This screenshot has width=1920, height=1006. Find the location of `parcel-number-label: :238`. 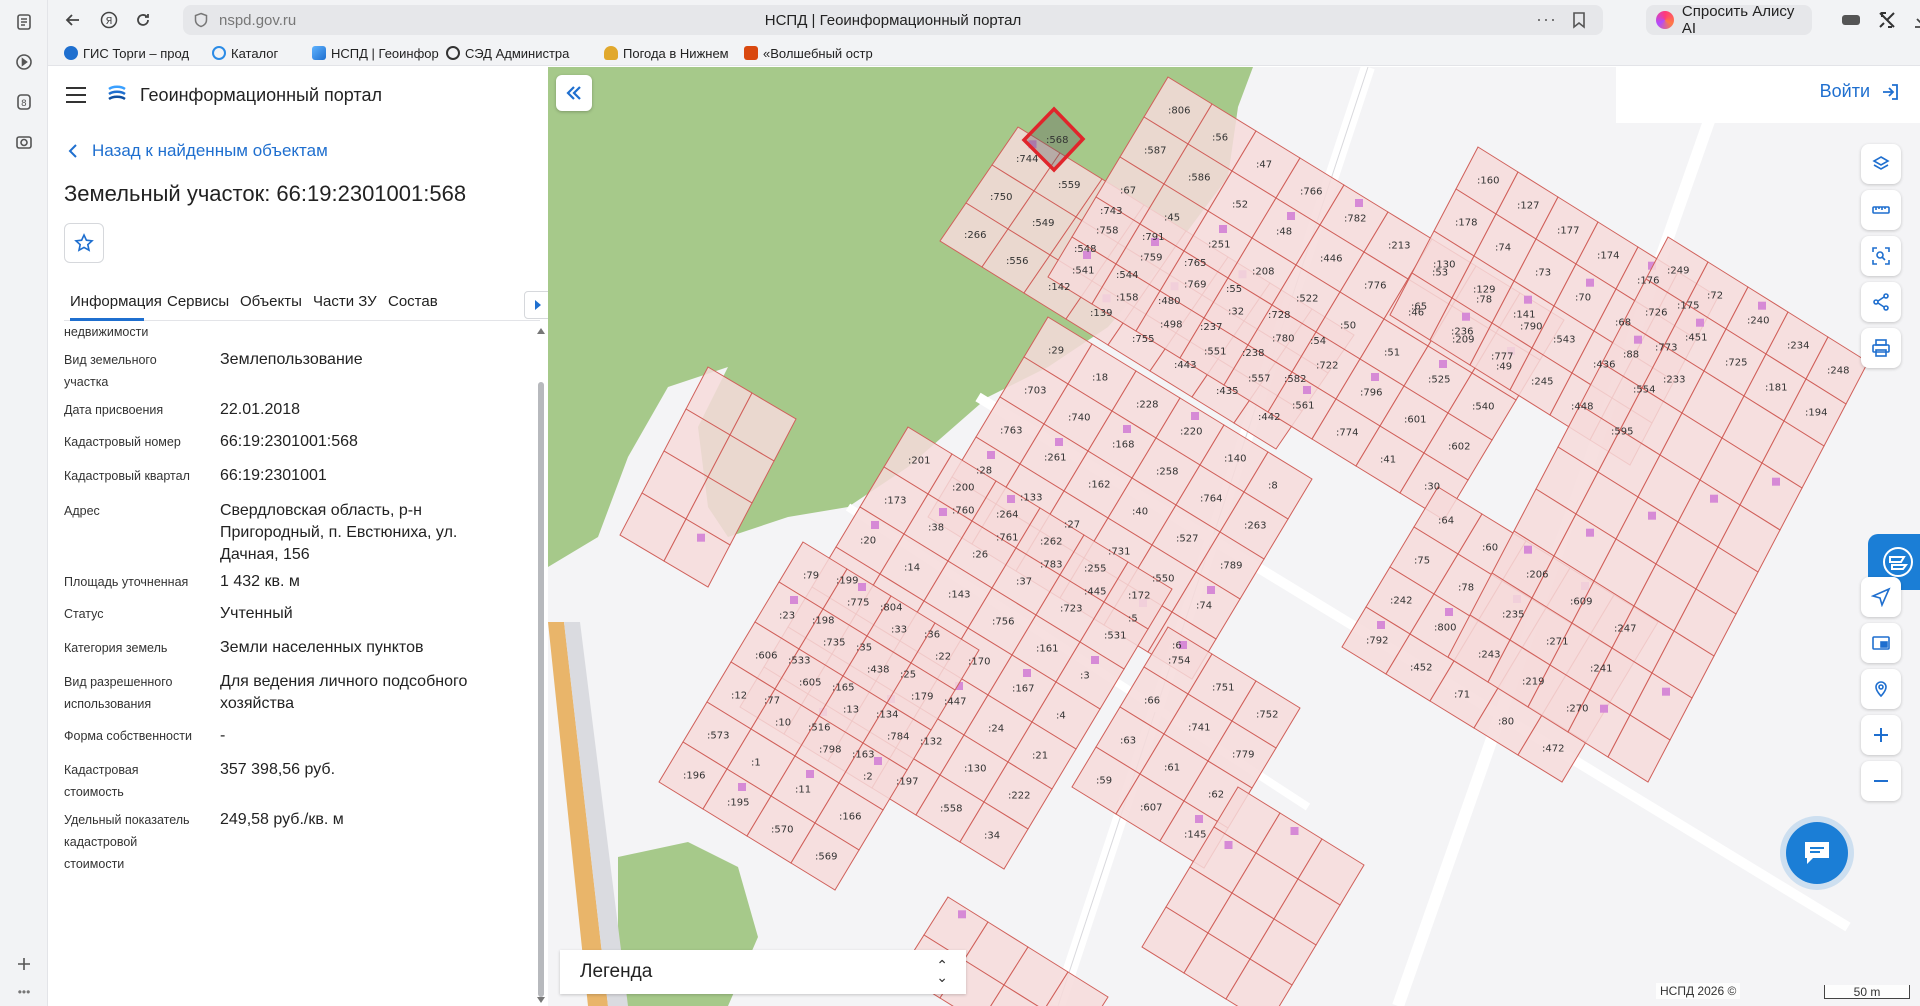

parcel-number-label: :238 is located at coordinates (1253, 353).